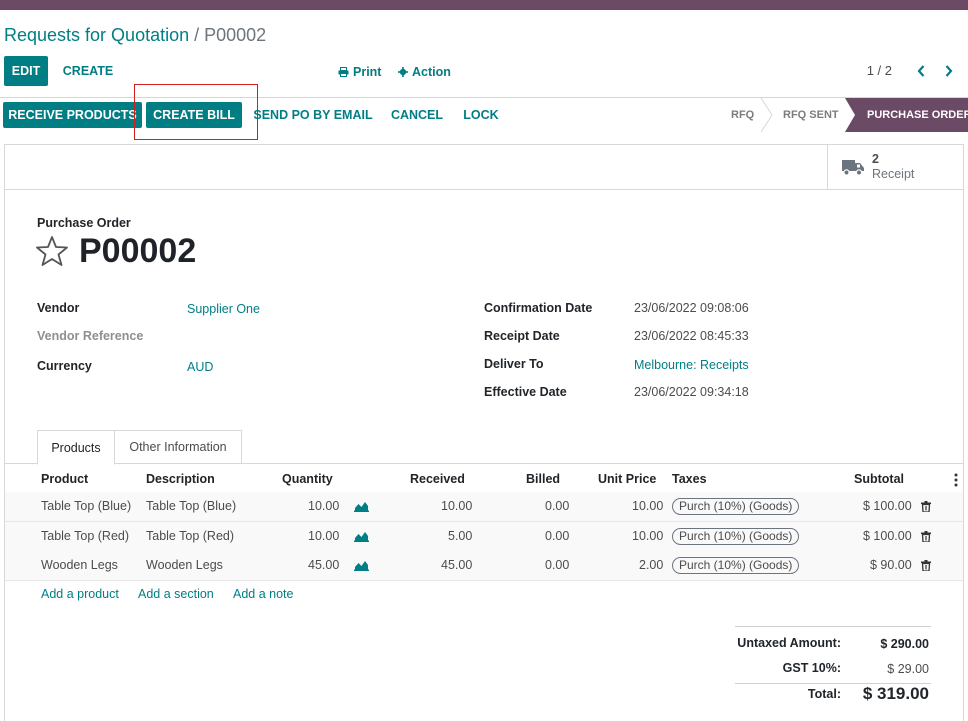  I want to click on deliver-to-label: Deliver To, so click(514, 364).